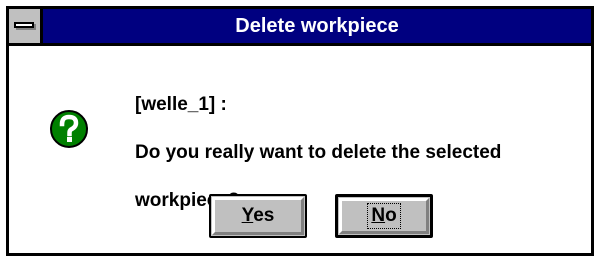 The width and height of the screenshot is (607, 267). Describe the element at coordinates (264, 215) in the screenshot. I see `yes-label-rest: es` at that location.